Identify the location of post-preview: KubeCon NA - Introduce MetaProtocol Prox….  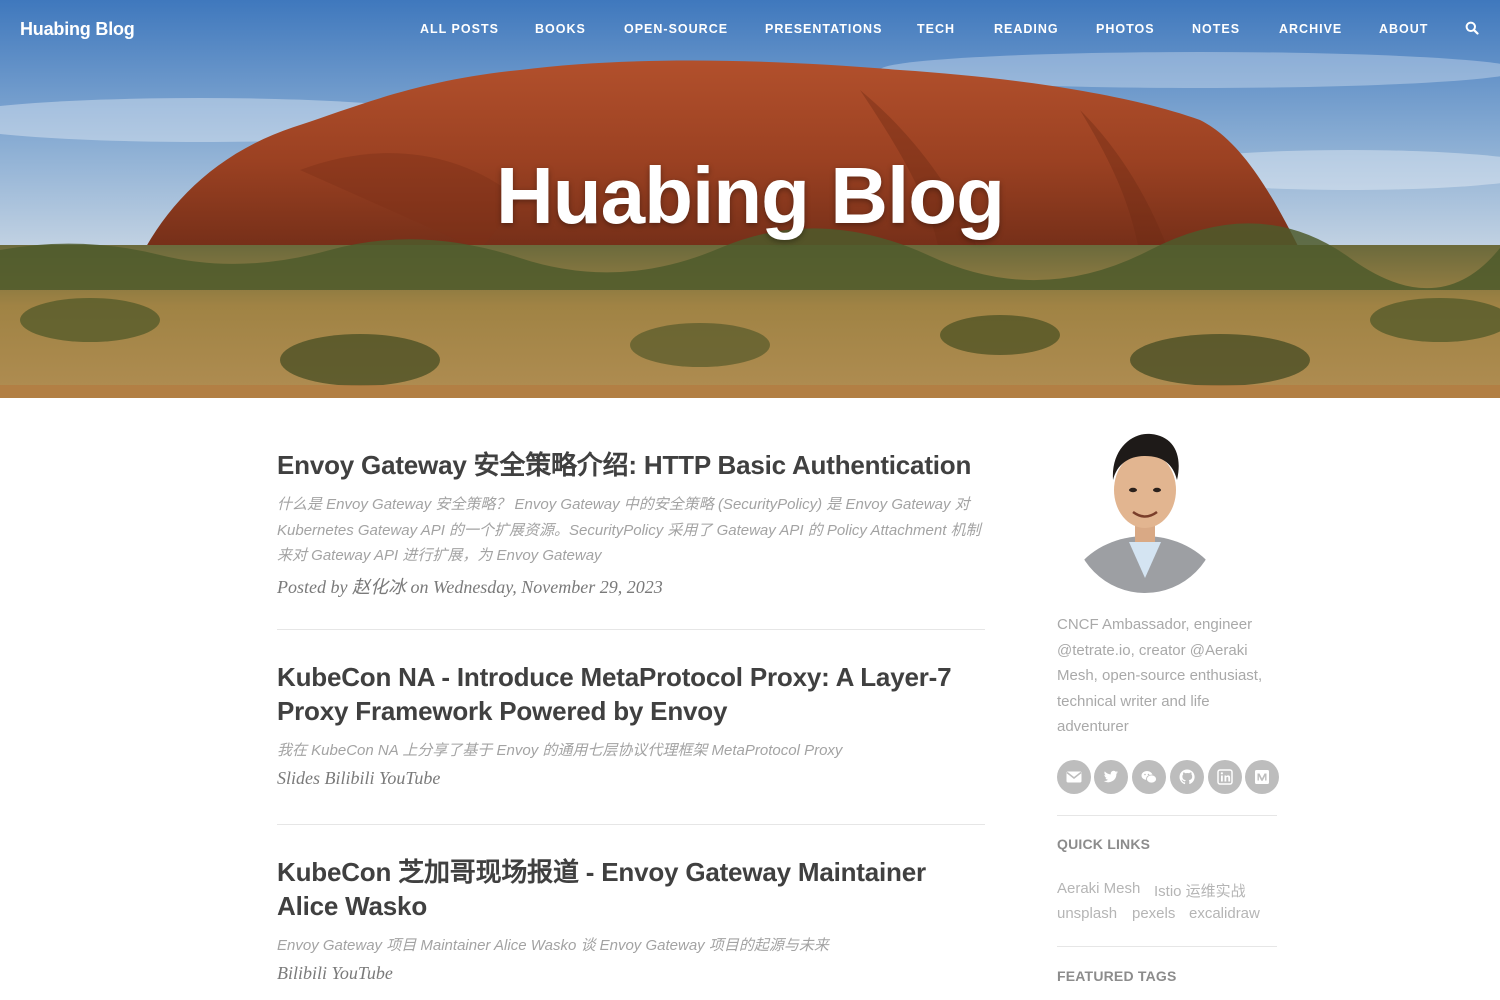
(631, 724).